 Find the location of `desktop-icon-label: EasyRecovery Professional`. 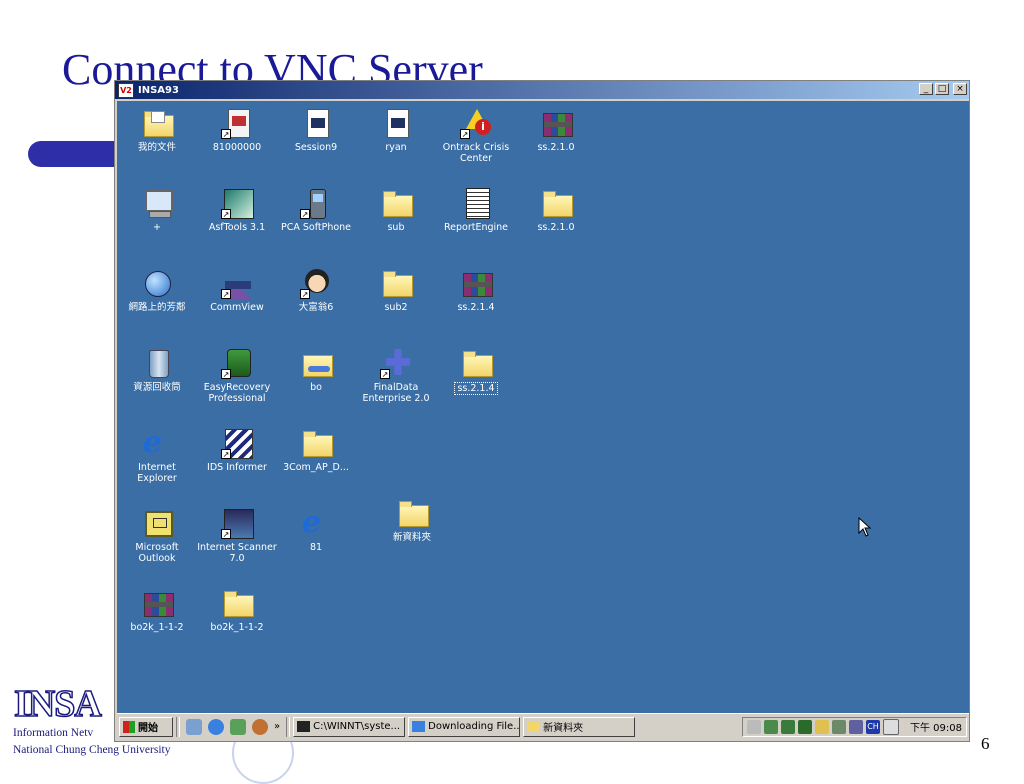

desktop-icon-label: EasyRecovery Professional is located at coordinates (237, 393).